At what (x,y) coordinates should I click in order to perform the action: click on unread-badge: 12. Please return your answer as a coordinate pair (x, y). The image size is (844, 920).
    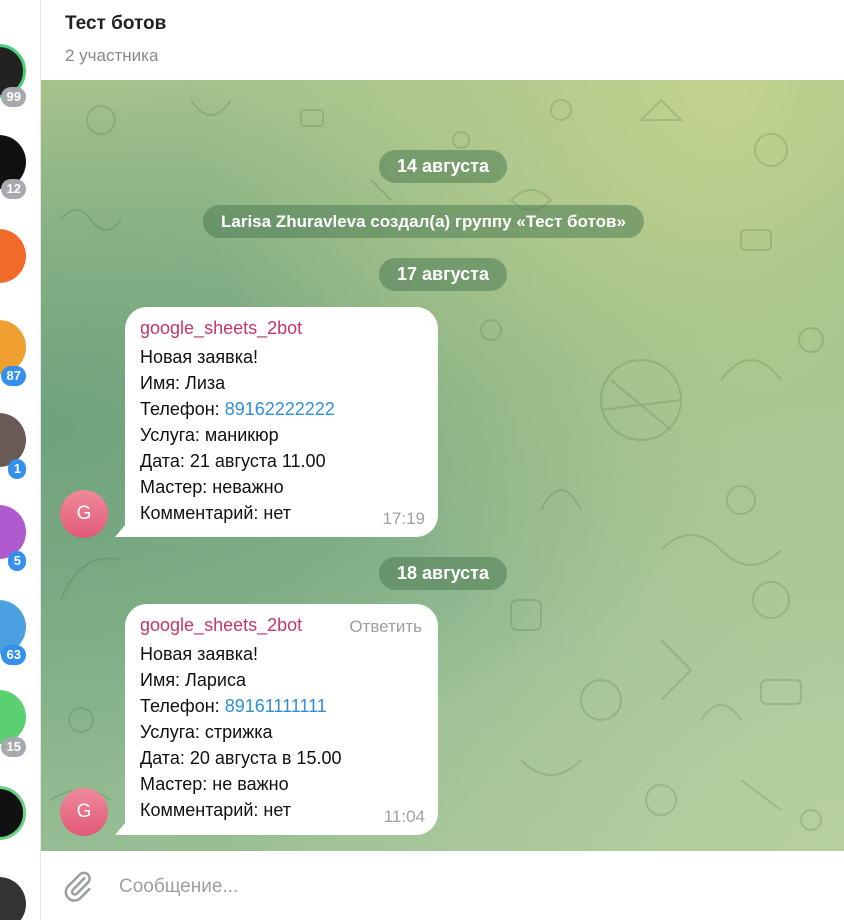
    Looking at the image, I should click on (13, 189).